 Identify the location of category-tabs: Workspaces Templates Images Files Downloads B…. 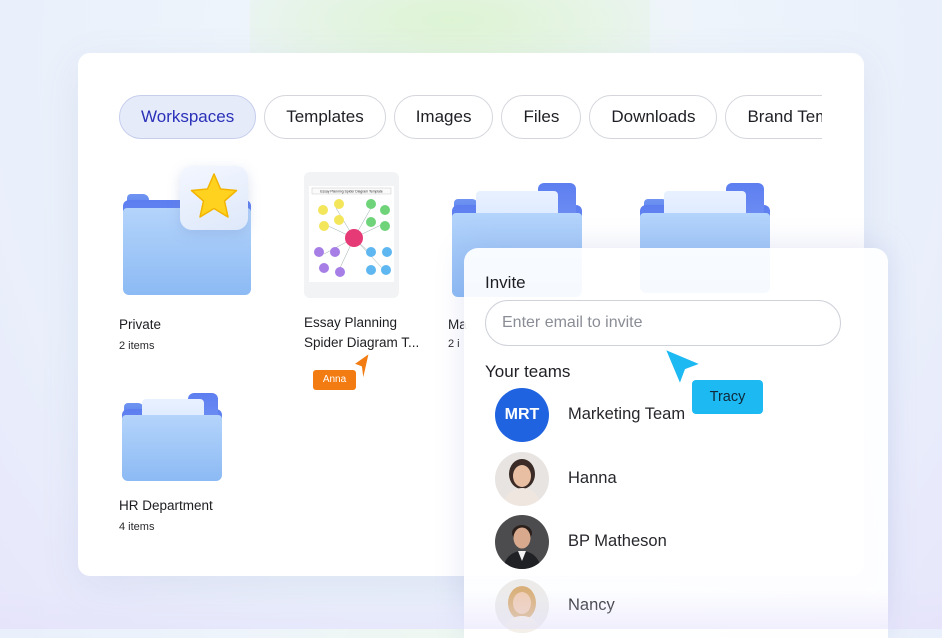
(470, 118).